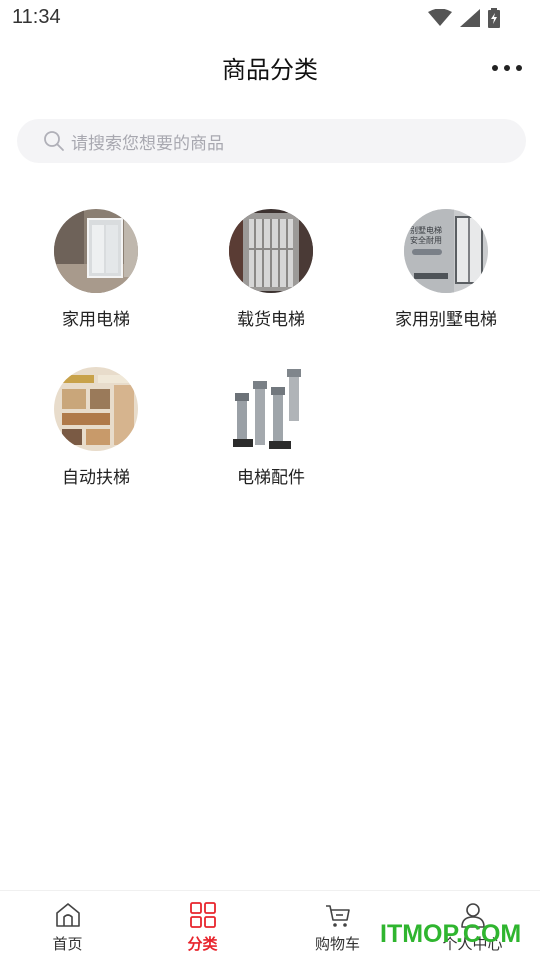 The height and width of the screenshot is (960, 540). What do you see at coordinates (271, 320) in the screenshot?
I see `category-label: 载货电梯` at bounding box center [271, 320].